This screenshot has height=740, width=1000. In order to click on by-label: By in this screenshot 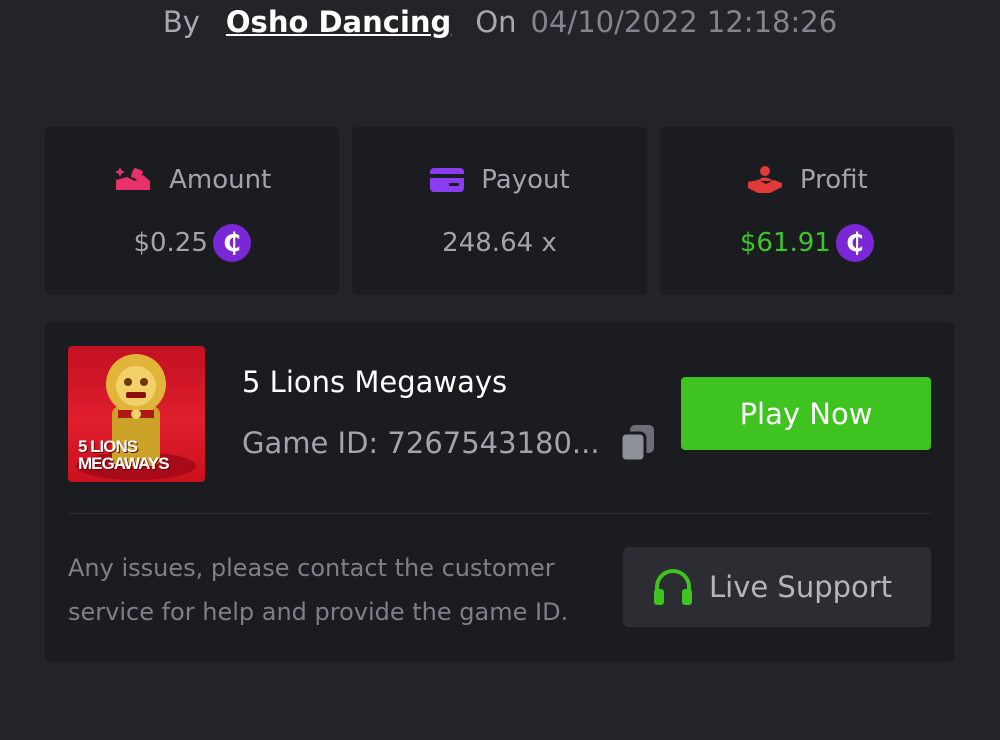, I will do `click(181, 22)`.